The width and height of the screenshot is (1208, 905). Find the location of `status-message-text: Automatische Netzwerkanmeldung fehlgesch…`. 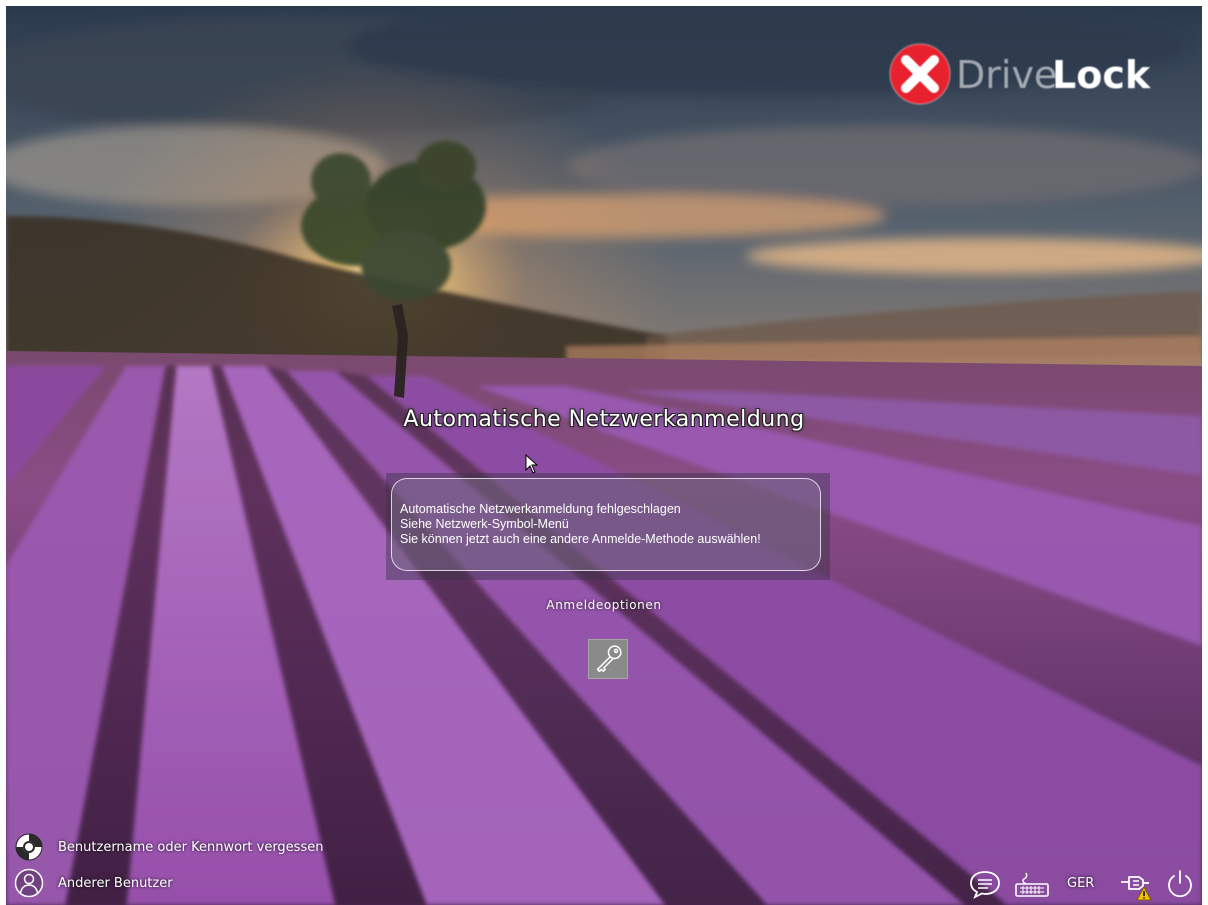

status-message-text: Automatische Netzwerkanmeldung fehlgesch… is located at coordinates (580, 524).